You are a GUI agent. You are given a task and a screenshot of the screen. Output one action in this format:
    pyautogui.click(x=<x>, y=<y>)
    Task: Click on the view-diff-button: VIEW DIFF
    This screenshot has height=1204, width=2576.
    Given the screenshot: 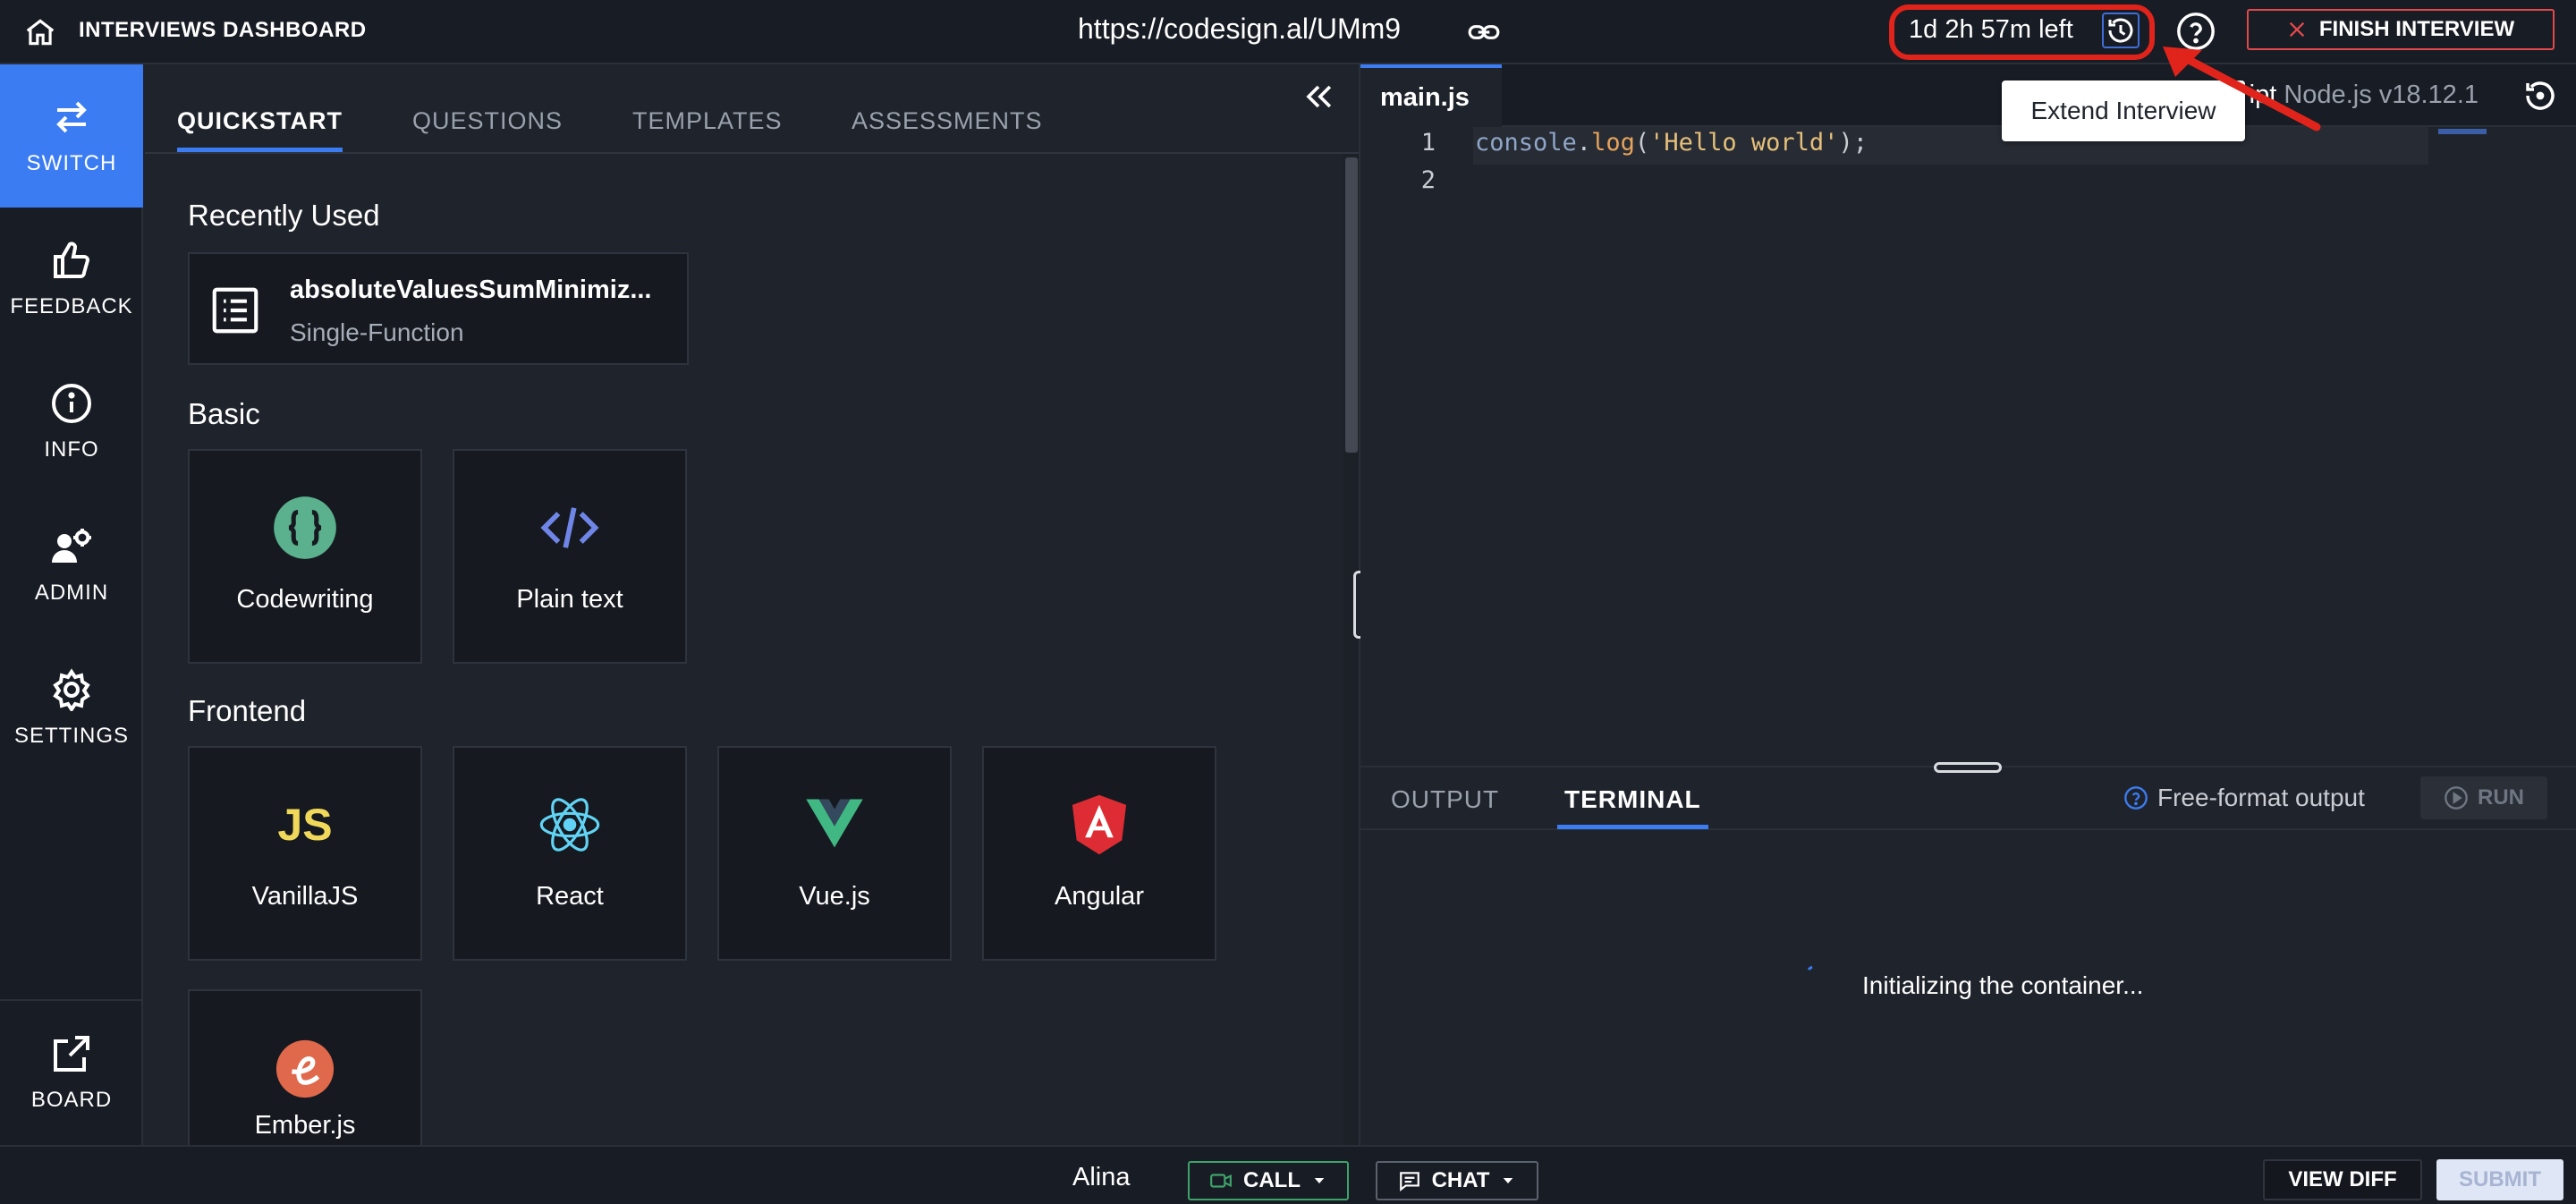 What is the action you would take?
    pyautogui.click(x=2342, y=1179)
    